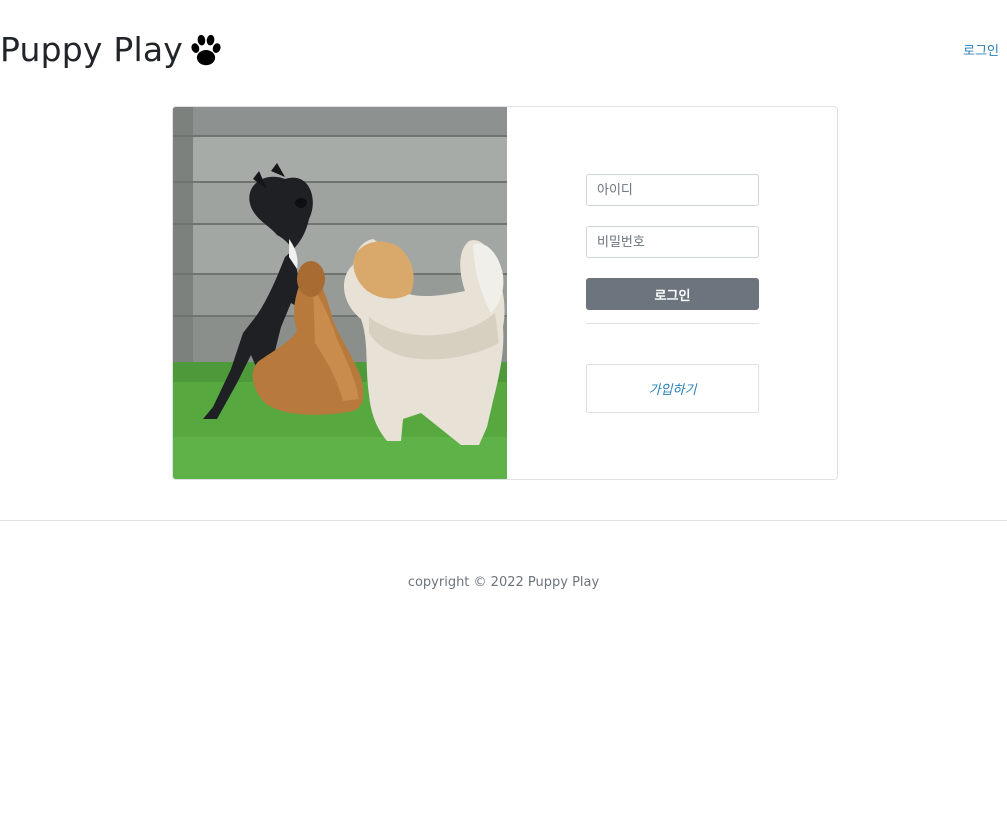  Describe the element at coordinates (503, 520) in the screenshot. I see `footer-divider` at that location.